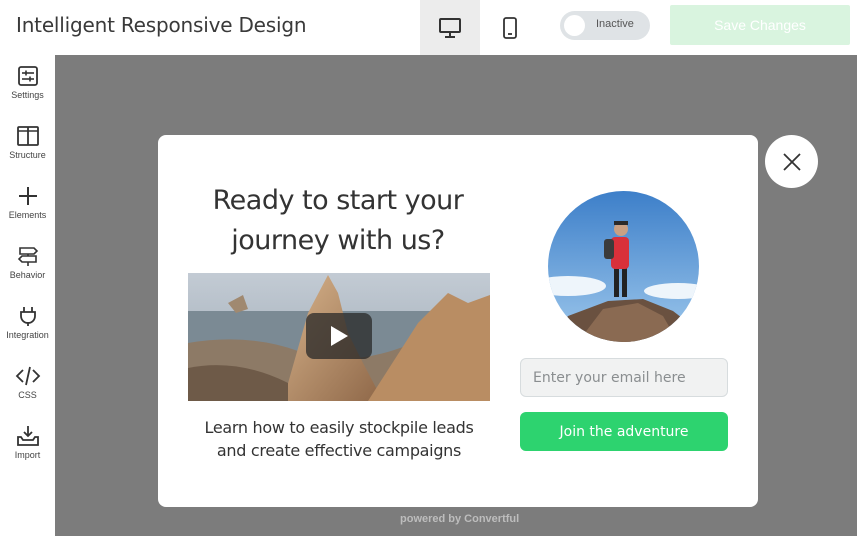 This screenshot has width=857, height=536. I want to click on sidebar-item-import: Import, so click(27, 443).